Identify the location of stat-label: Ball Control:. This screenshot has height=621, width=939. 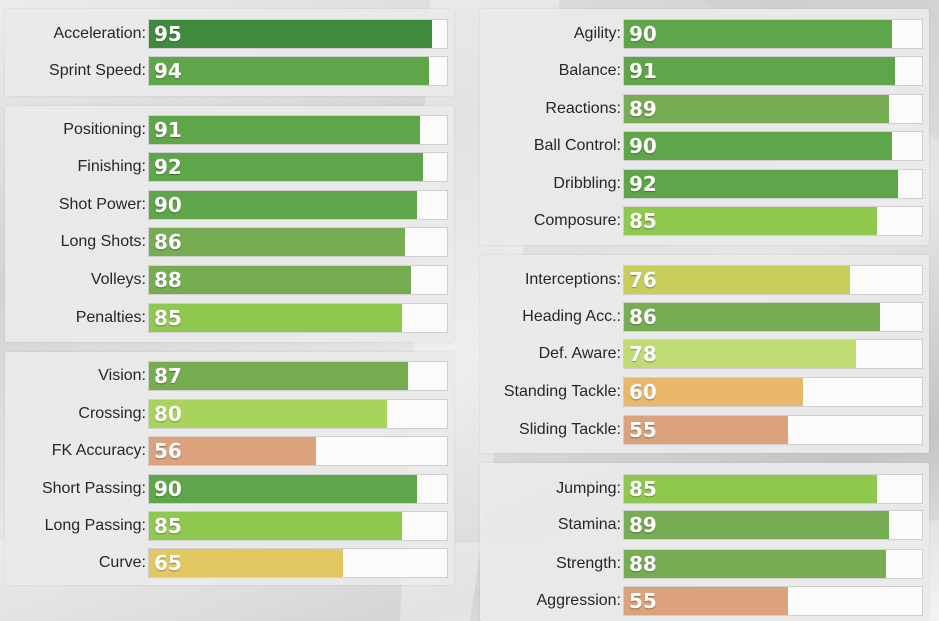
(577, 145).